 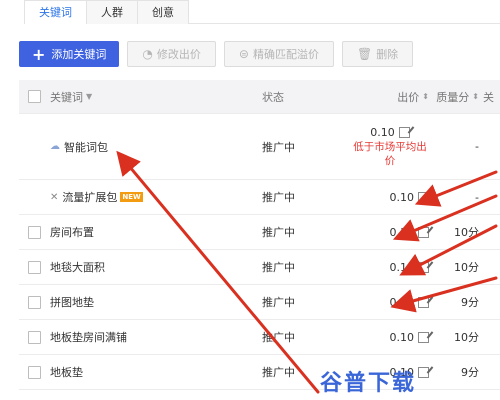 What do you see at coordinates (54, 197) in the screenshot?
I see `expand-icon: ✕` at bounding box center [54, 197].